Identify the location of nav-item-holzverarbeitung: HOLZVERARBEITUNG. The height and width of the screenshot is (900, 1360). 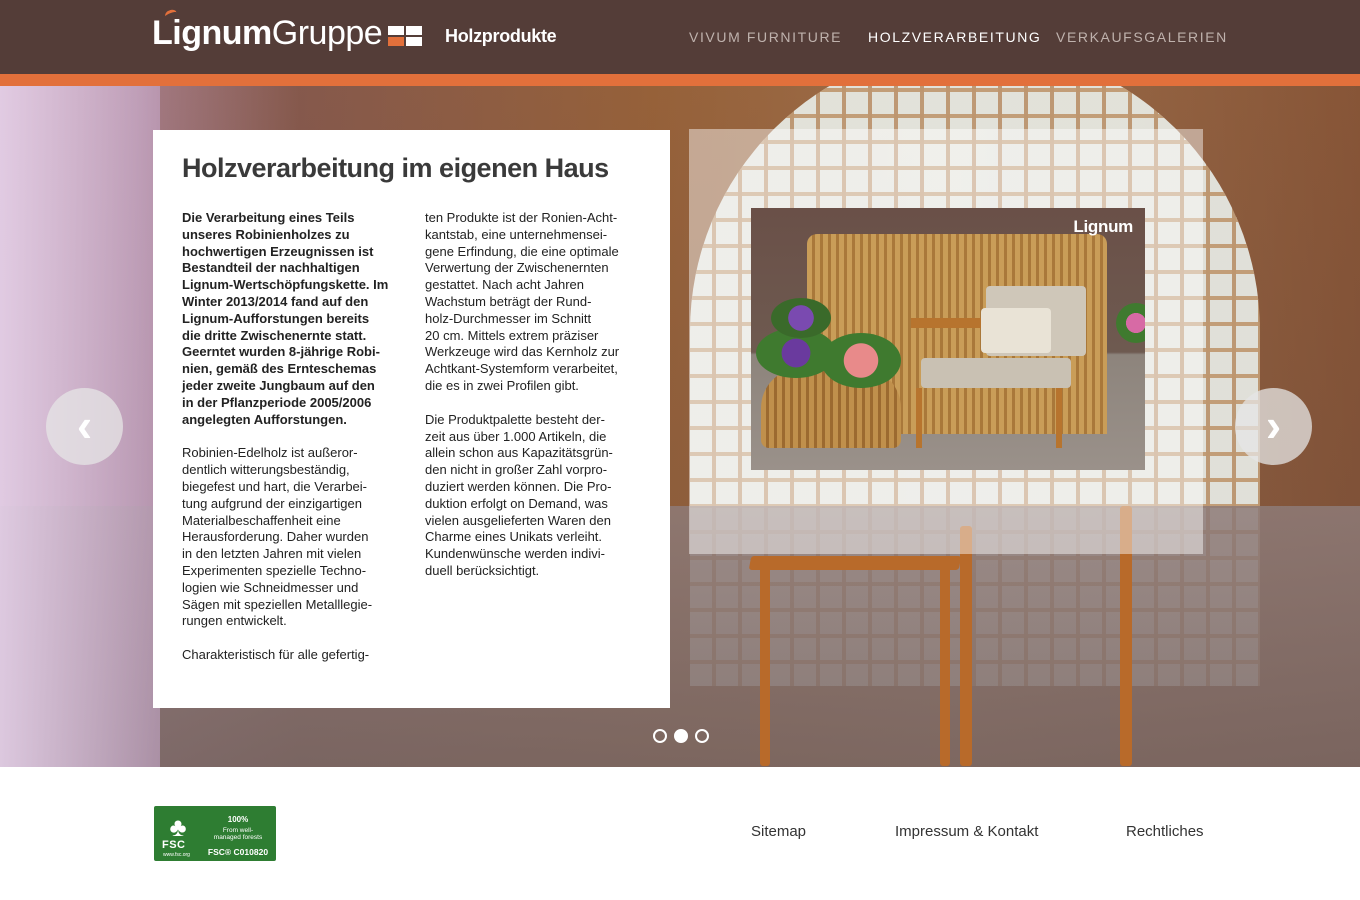
(954, 37).